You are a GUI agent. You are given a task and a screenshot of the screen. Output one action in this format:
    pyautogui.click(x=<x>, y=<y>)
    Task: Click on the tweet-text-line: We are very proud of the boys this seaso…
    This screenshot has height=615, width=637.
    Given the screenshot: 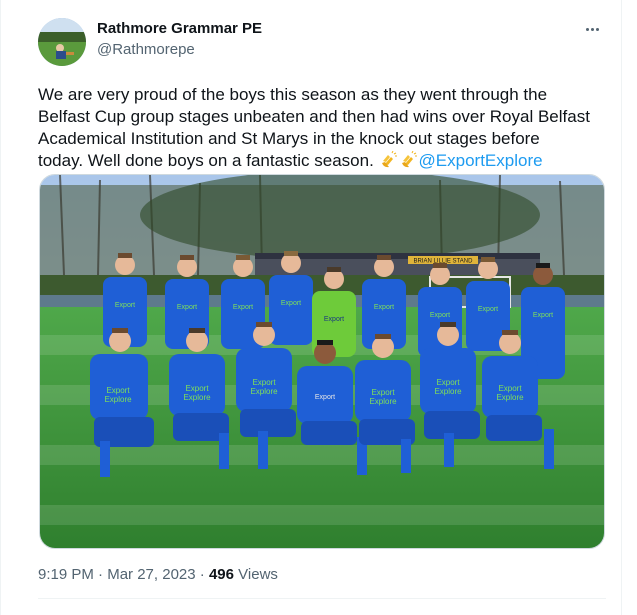 What is the action you would take?
    pyautogui.click(x=293, y=94)
    